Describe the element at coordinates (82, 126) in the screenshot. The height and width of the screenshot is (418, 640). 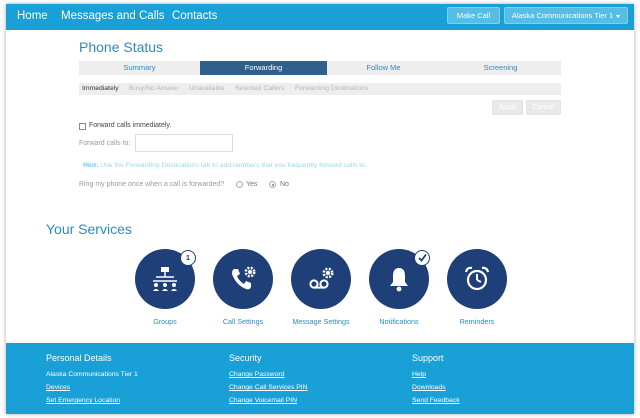
I see `forward-immediately-checkbox` at that location.